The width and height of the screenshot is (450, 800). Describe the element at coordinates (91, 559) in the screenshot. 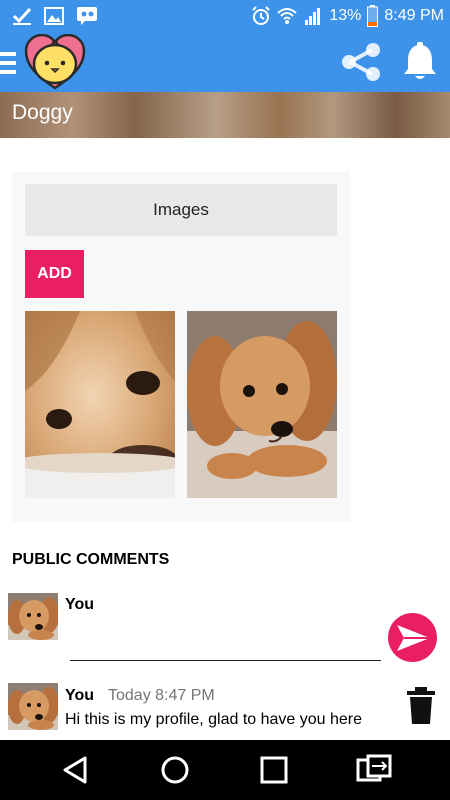

I see `comments-title: PUBLIC COMMENTS` at that location.